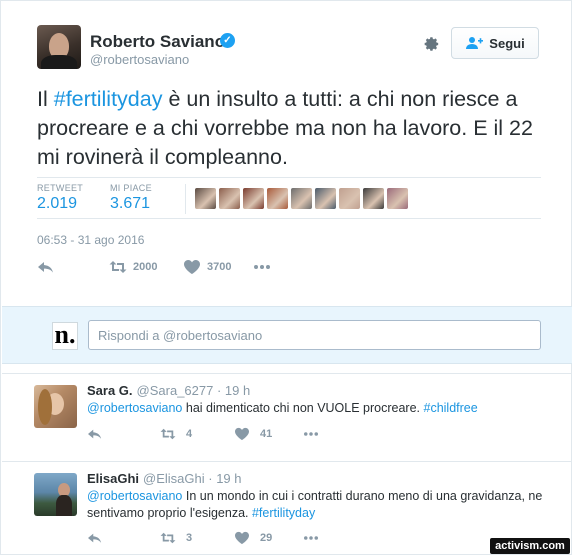 This screenshot has width=572, height=555. What do you see at coordinates (174, 478) in the screenshot?
I see `reply-author-handle: @ElisaGhi` at bounding box center [174, 478].